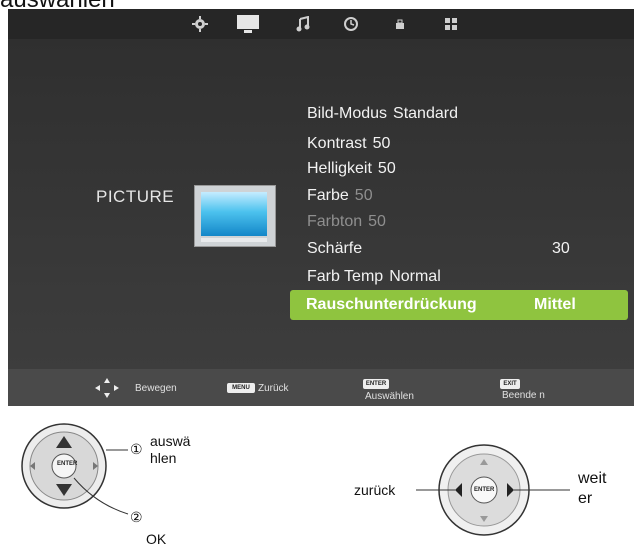 The image size is (640, 551). Describe the element at coordinates (592, 478) in the screenshot. I see `right-arrow-label-a: weit` at that location.